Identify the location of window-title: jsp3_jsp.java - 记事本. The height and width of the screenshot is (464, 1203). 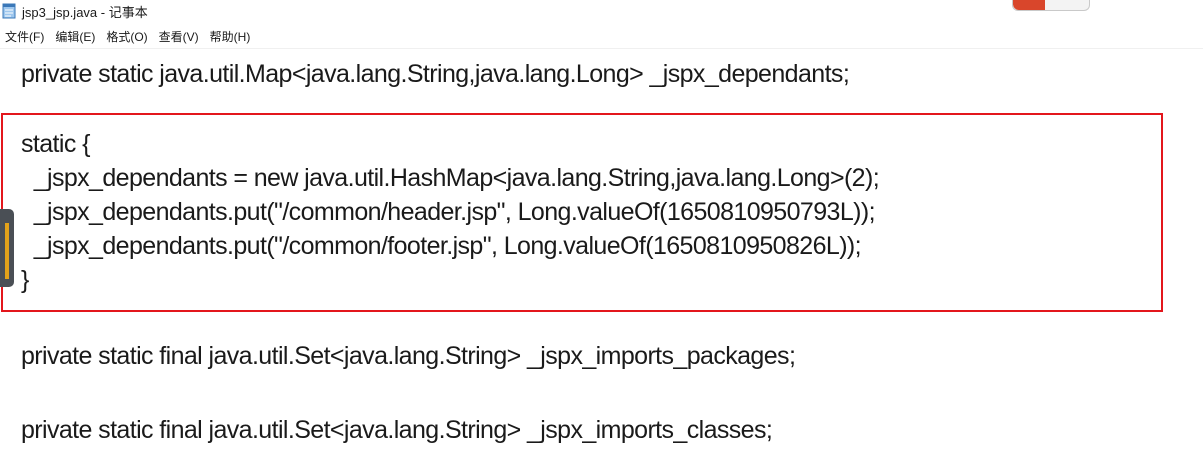
(85, 12).